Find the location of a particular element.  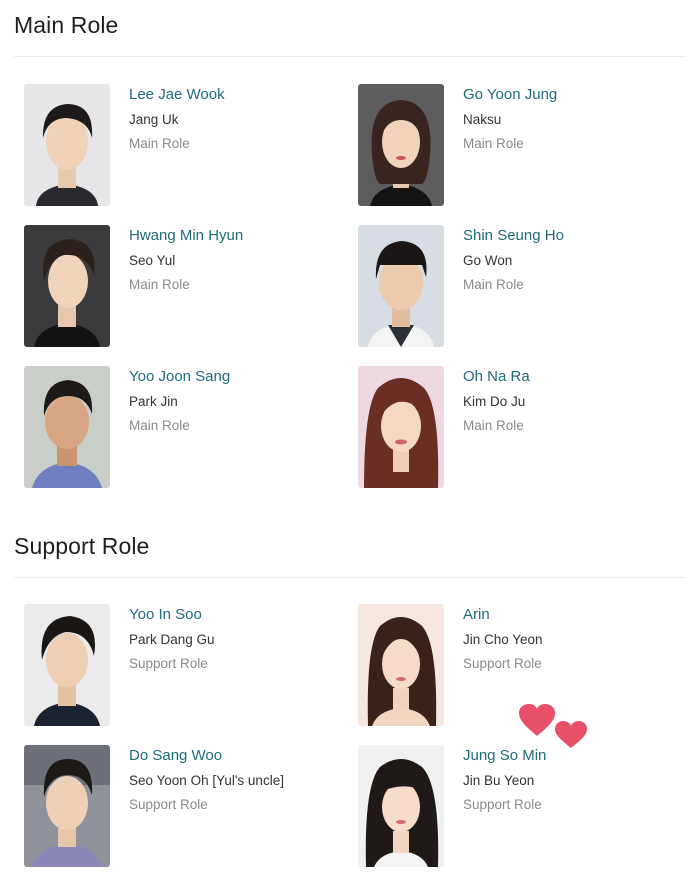

character-name: Jin Cho Yeon is located at coordinates (503, 639).